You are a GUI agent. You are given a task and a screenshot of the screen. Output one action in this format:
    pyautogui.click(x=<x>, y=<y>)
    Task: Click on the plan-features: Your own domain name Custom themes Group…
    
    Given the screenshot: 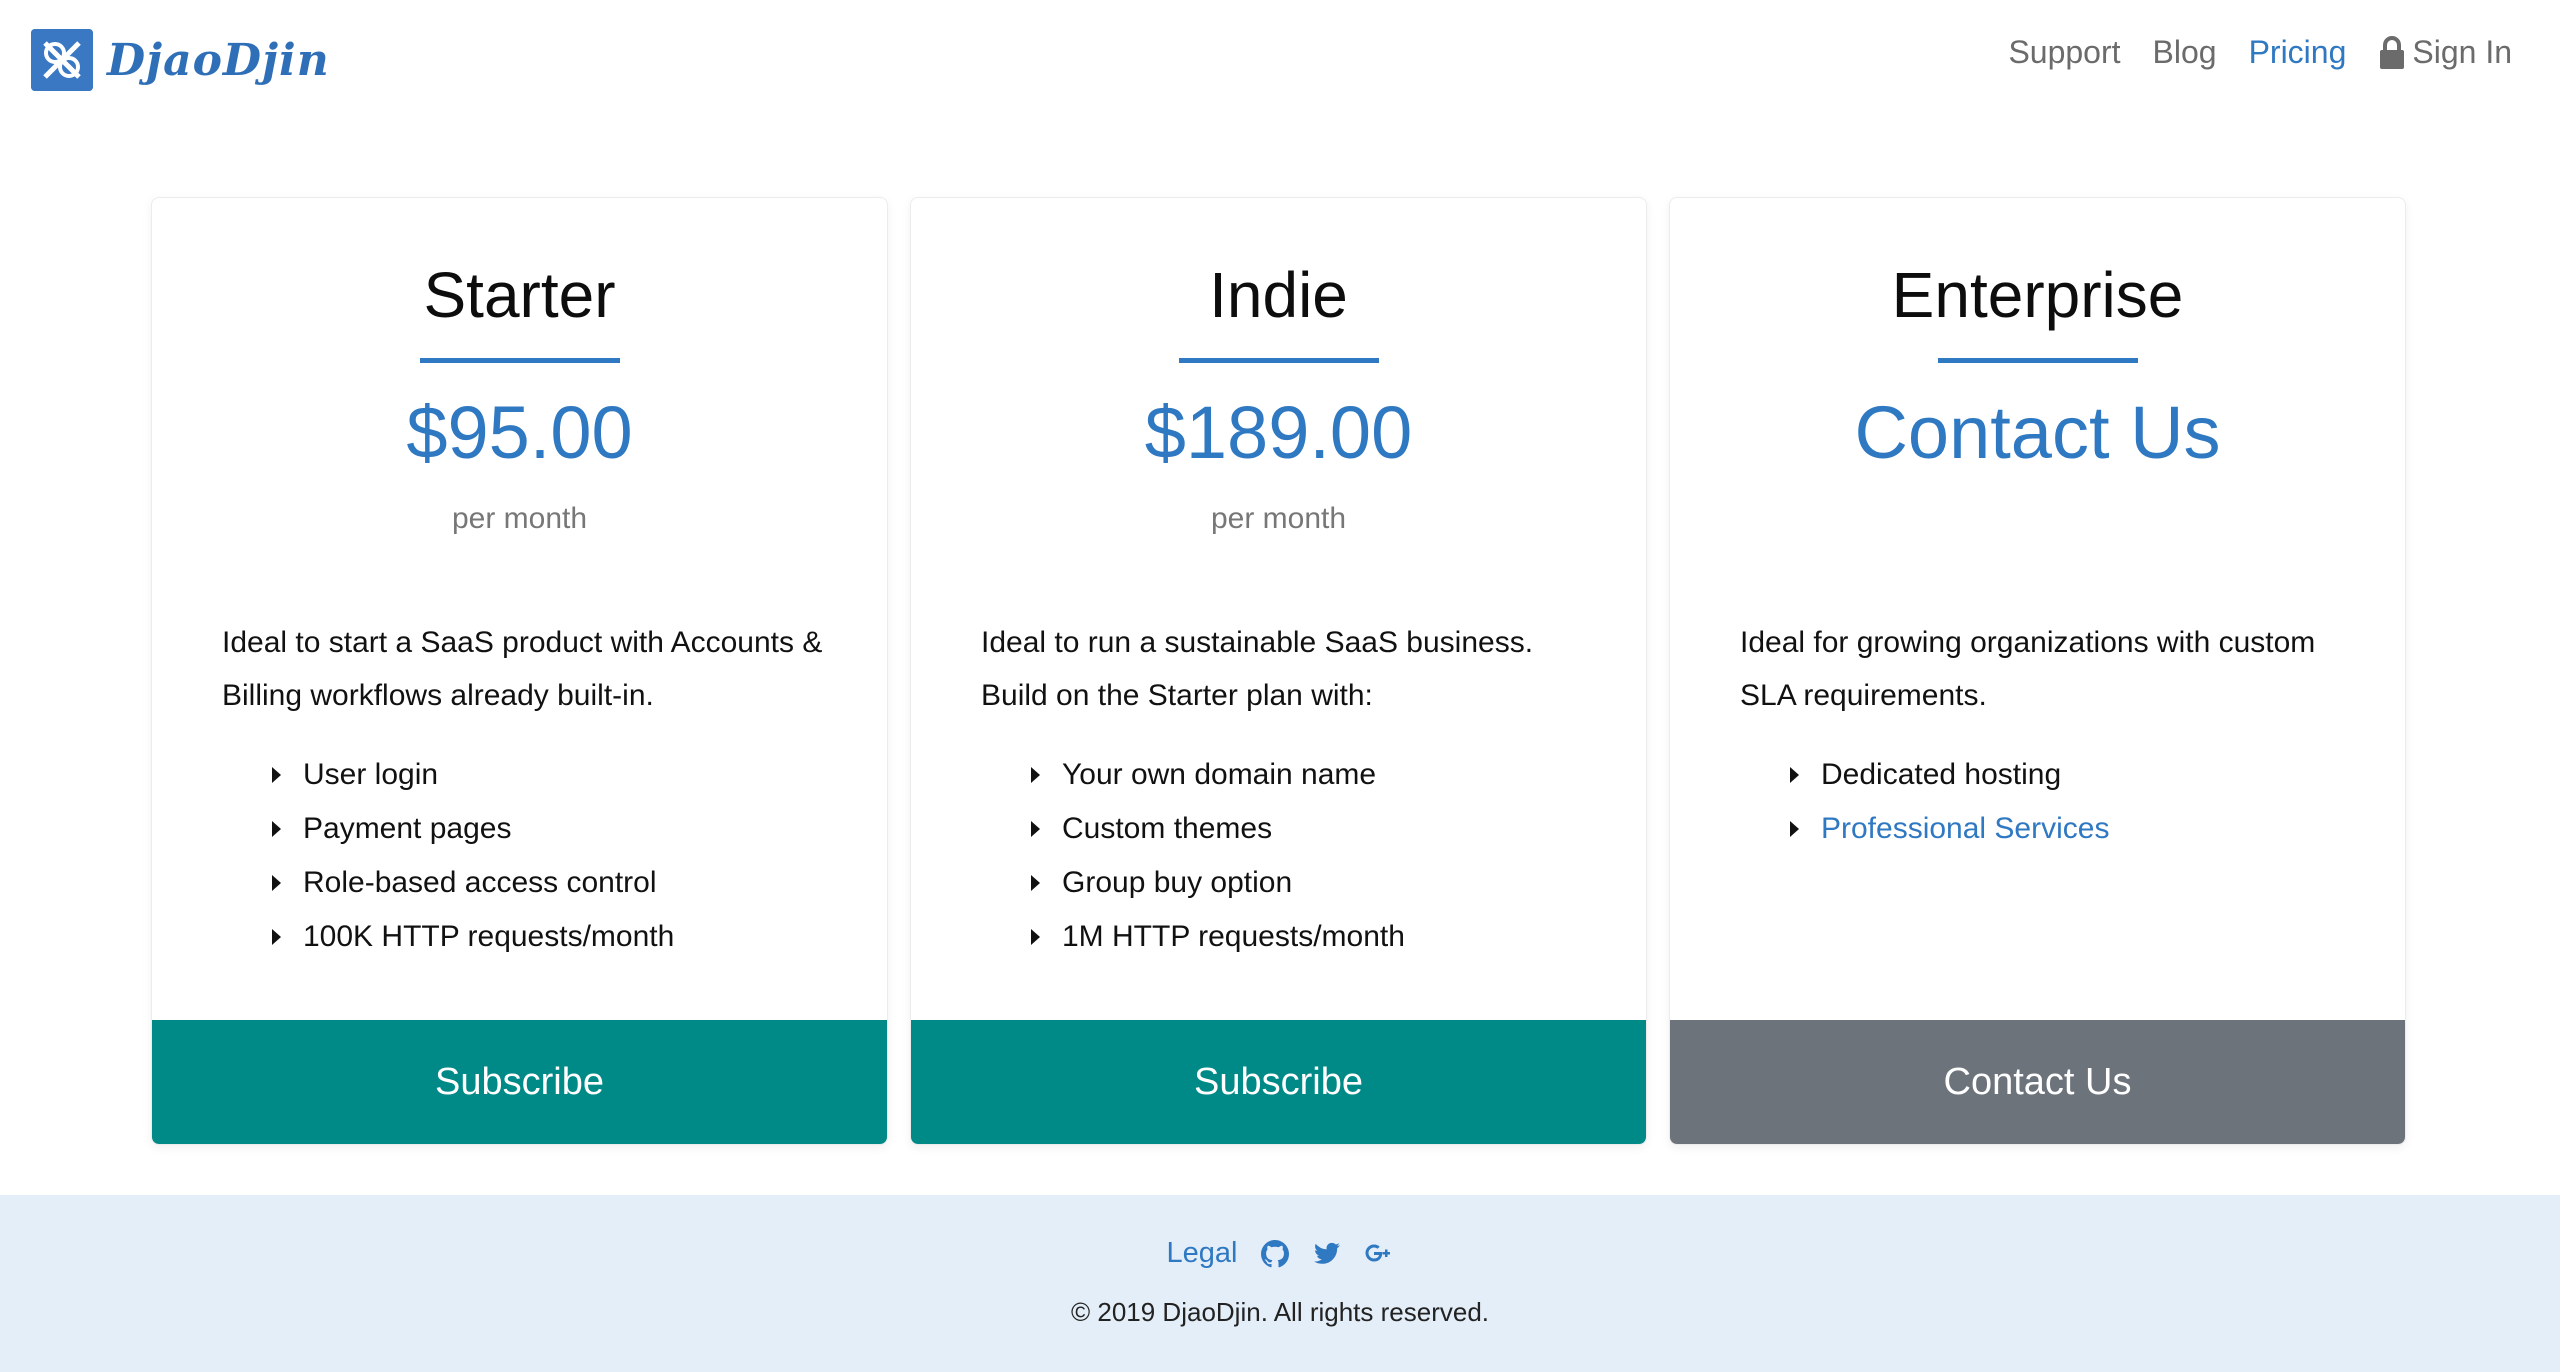 What is the action you would take?
    pyautogui.click(x=1218, y=856)
    